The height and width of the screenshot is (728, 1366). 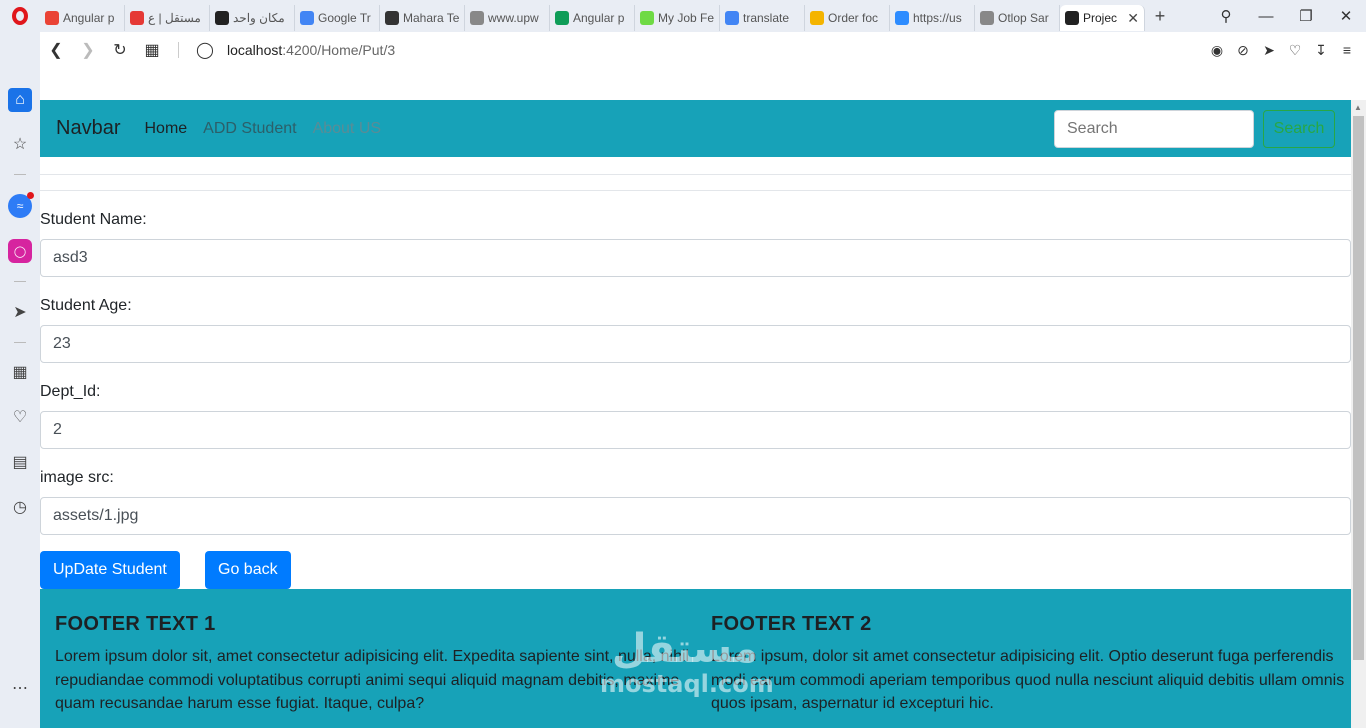 I want to click on angular-icon, so click(x=1072, y=18).